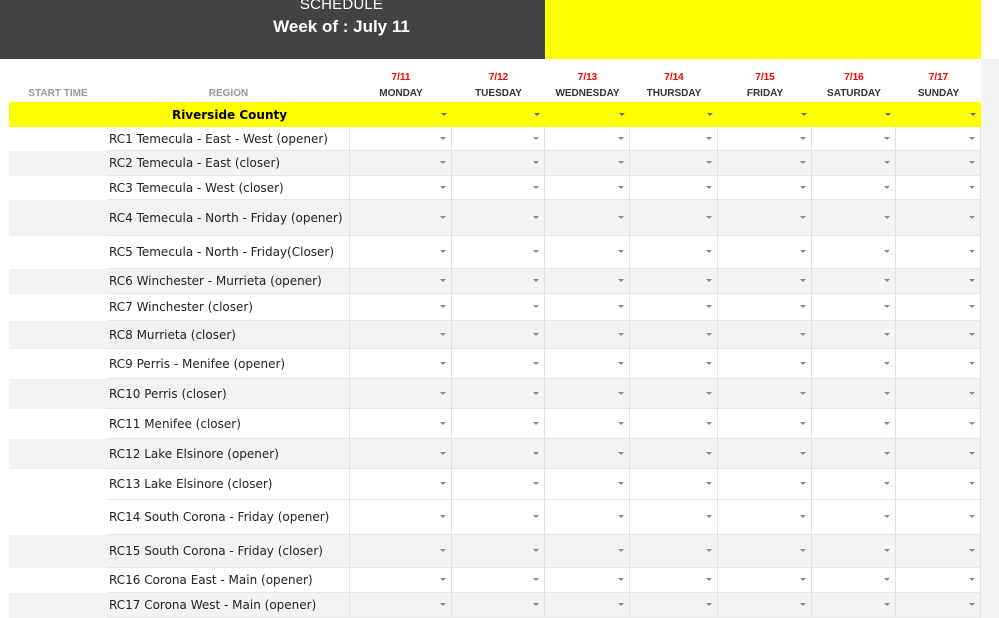 The width and height of the screenshot is (999, 618). What do you see at coordinates (228, 252) in the screenshot?
I see `region-cell: RC5 Temecula - North - Friday(Closer)` at bounding box center [228, 252].